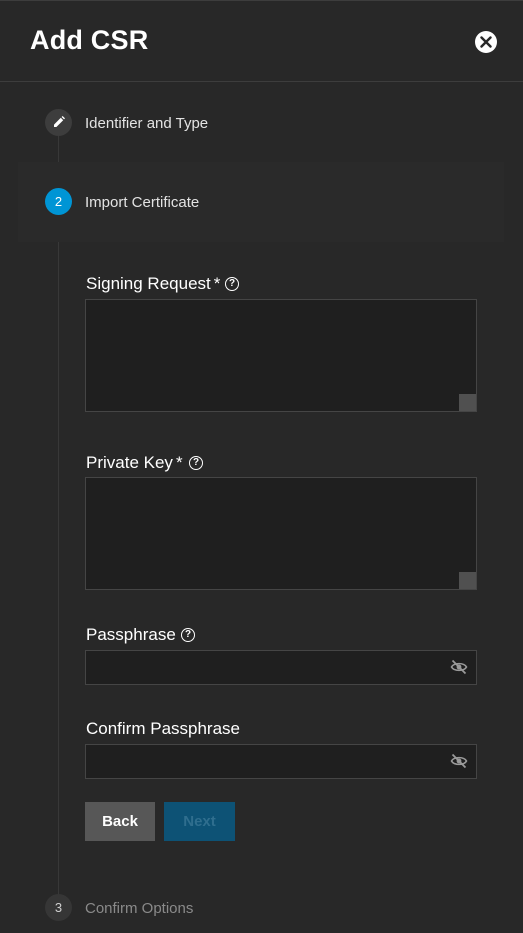 The image size is (523, 933). I want to click on back-button: Back, so click(120, 821).